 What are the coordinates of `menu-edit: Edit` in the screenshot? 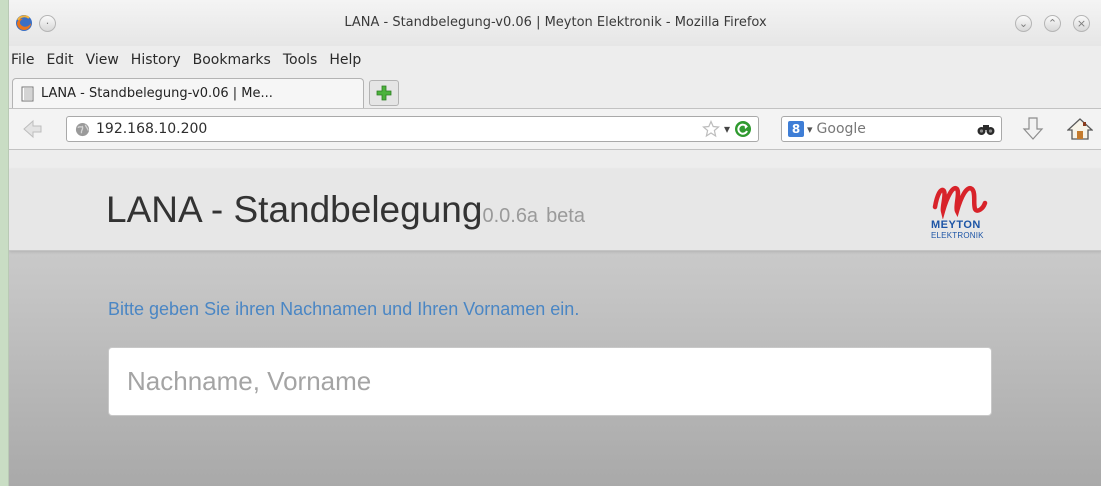 It's located at (59, 60).